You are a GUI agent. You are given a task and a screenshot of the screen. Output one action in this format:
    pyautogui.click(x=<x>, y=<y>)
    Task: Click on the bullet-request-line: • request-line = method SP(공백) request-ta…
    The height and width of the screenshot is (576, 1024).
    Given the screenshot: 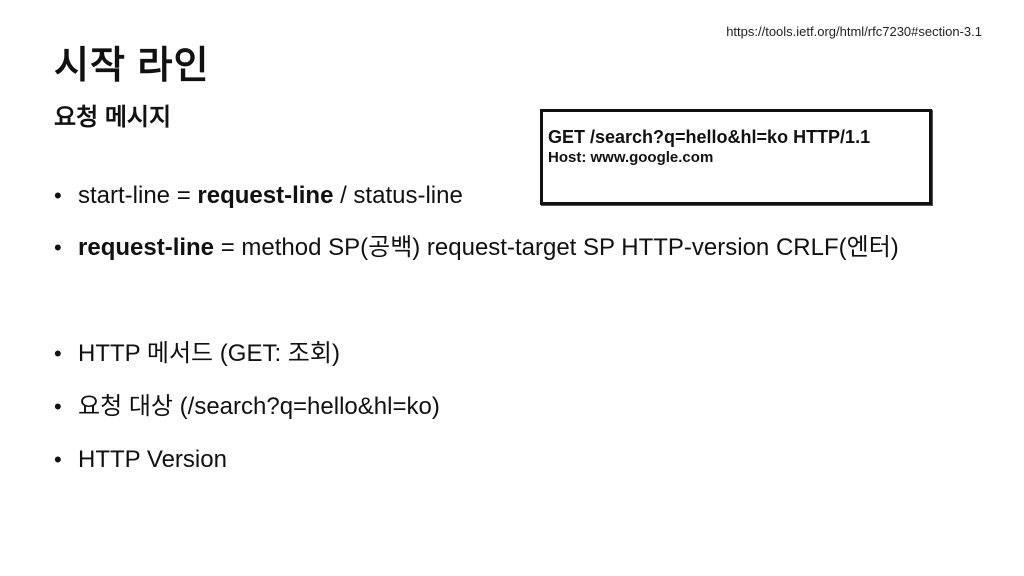 What is the action you would take?
    pyautogui.click(x=476, y=248)
    